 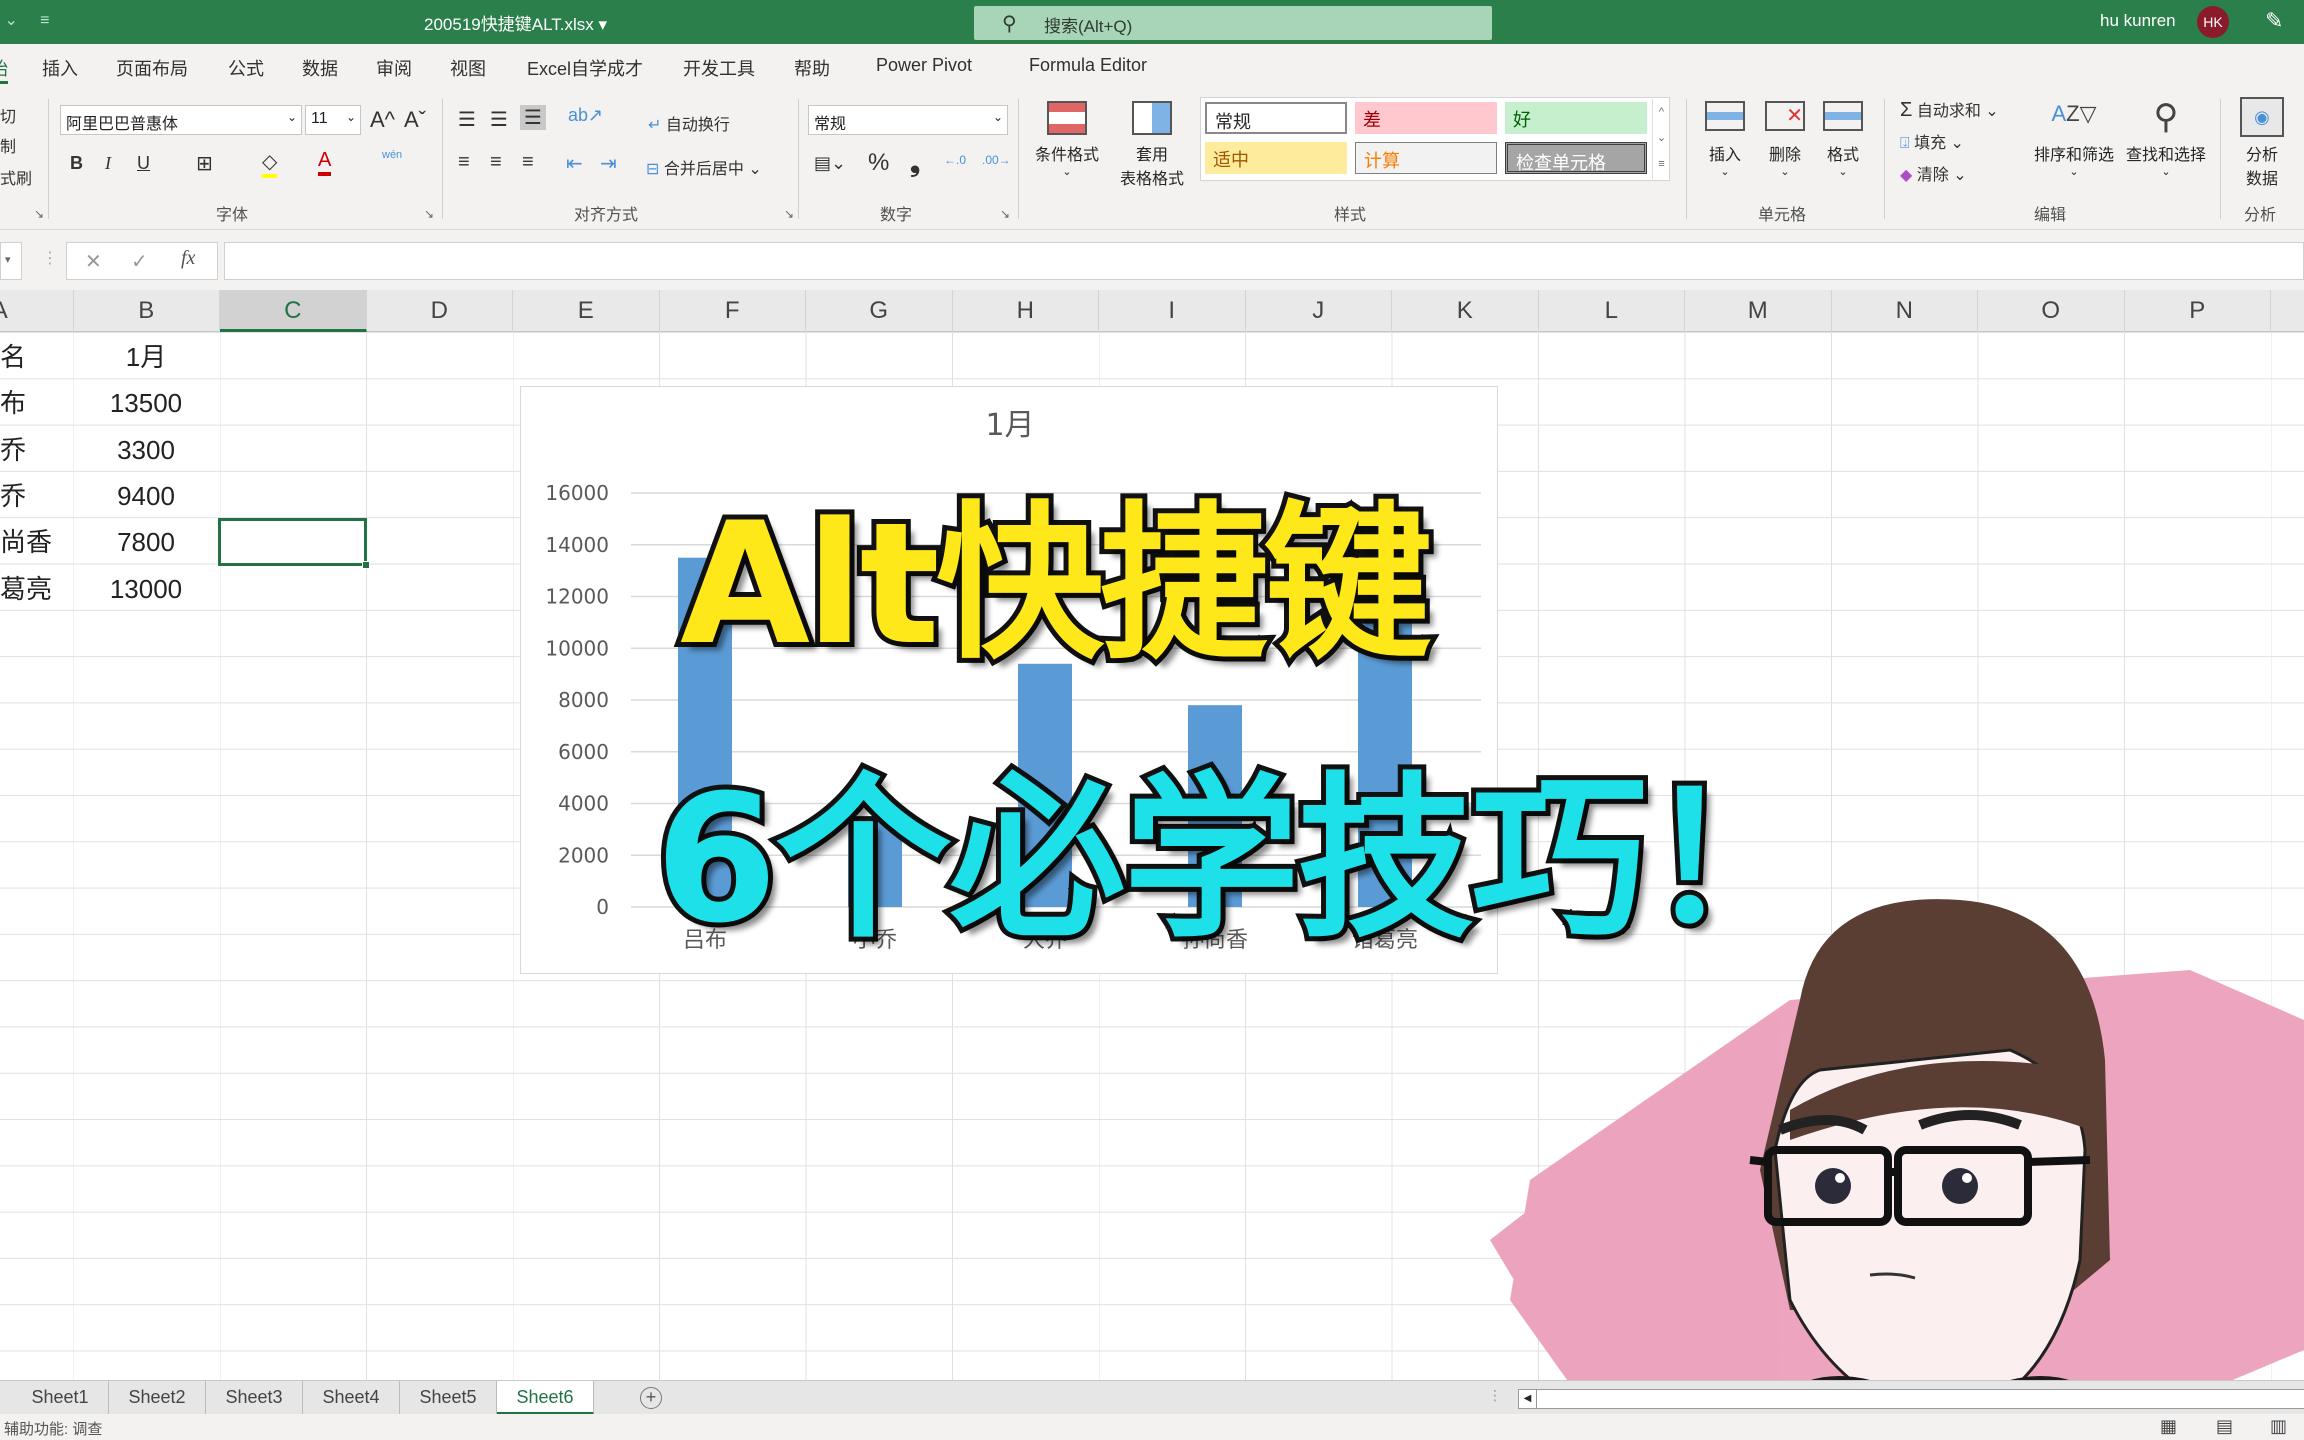 I want to click on cell-a1: 名, so click(x=13, y=357).